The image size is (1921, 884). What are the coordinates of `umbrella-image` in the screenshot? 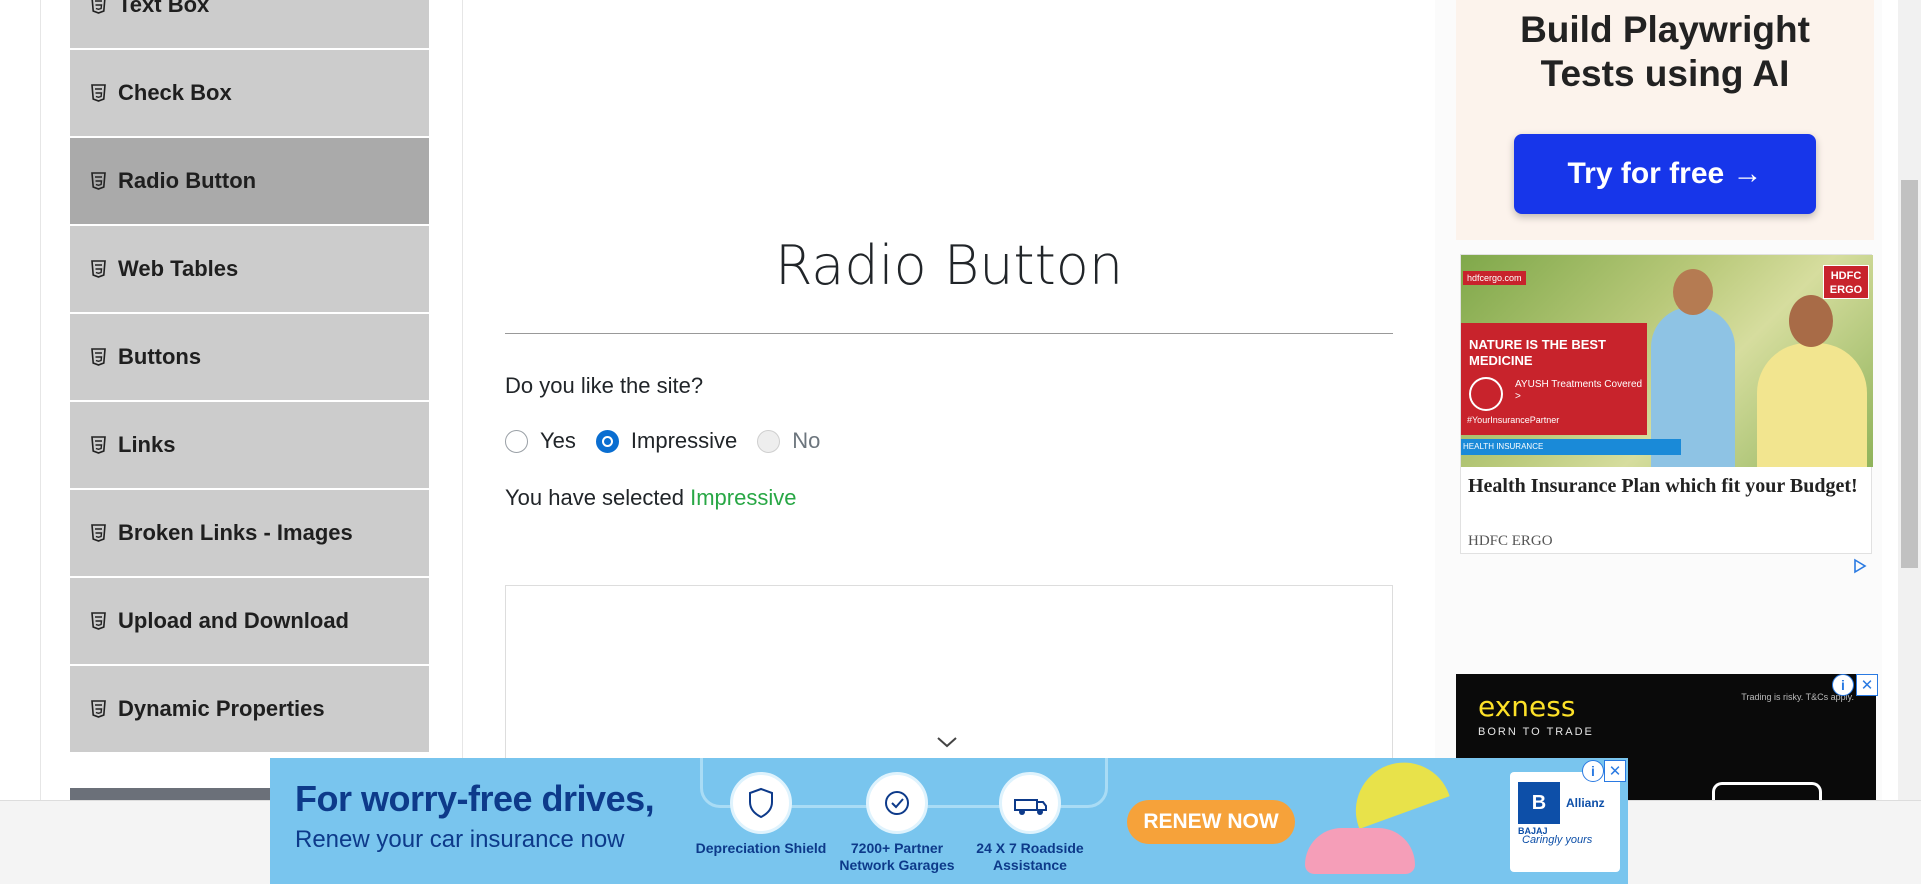 It's located at (1396, 793).